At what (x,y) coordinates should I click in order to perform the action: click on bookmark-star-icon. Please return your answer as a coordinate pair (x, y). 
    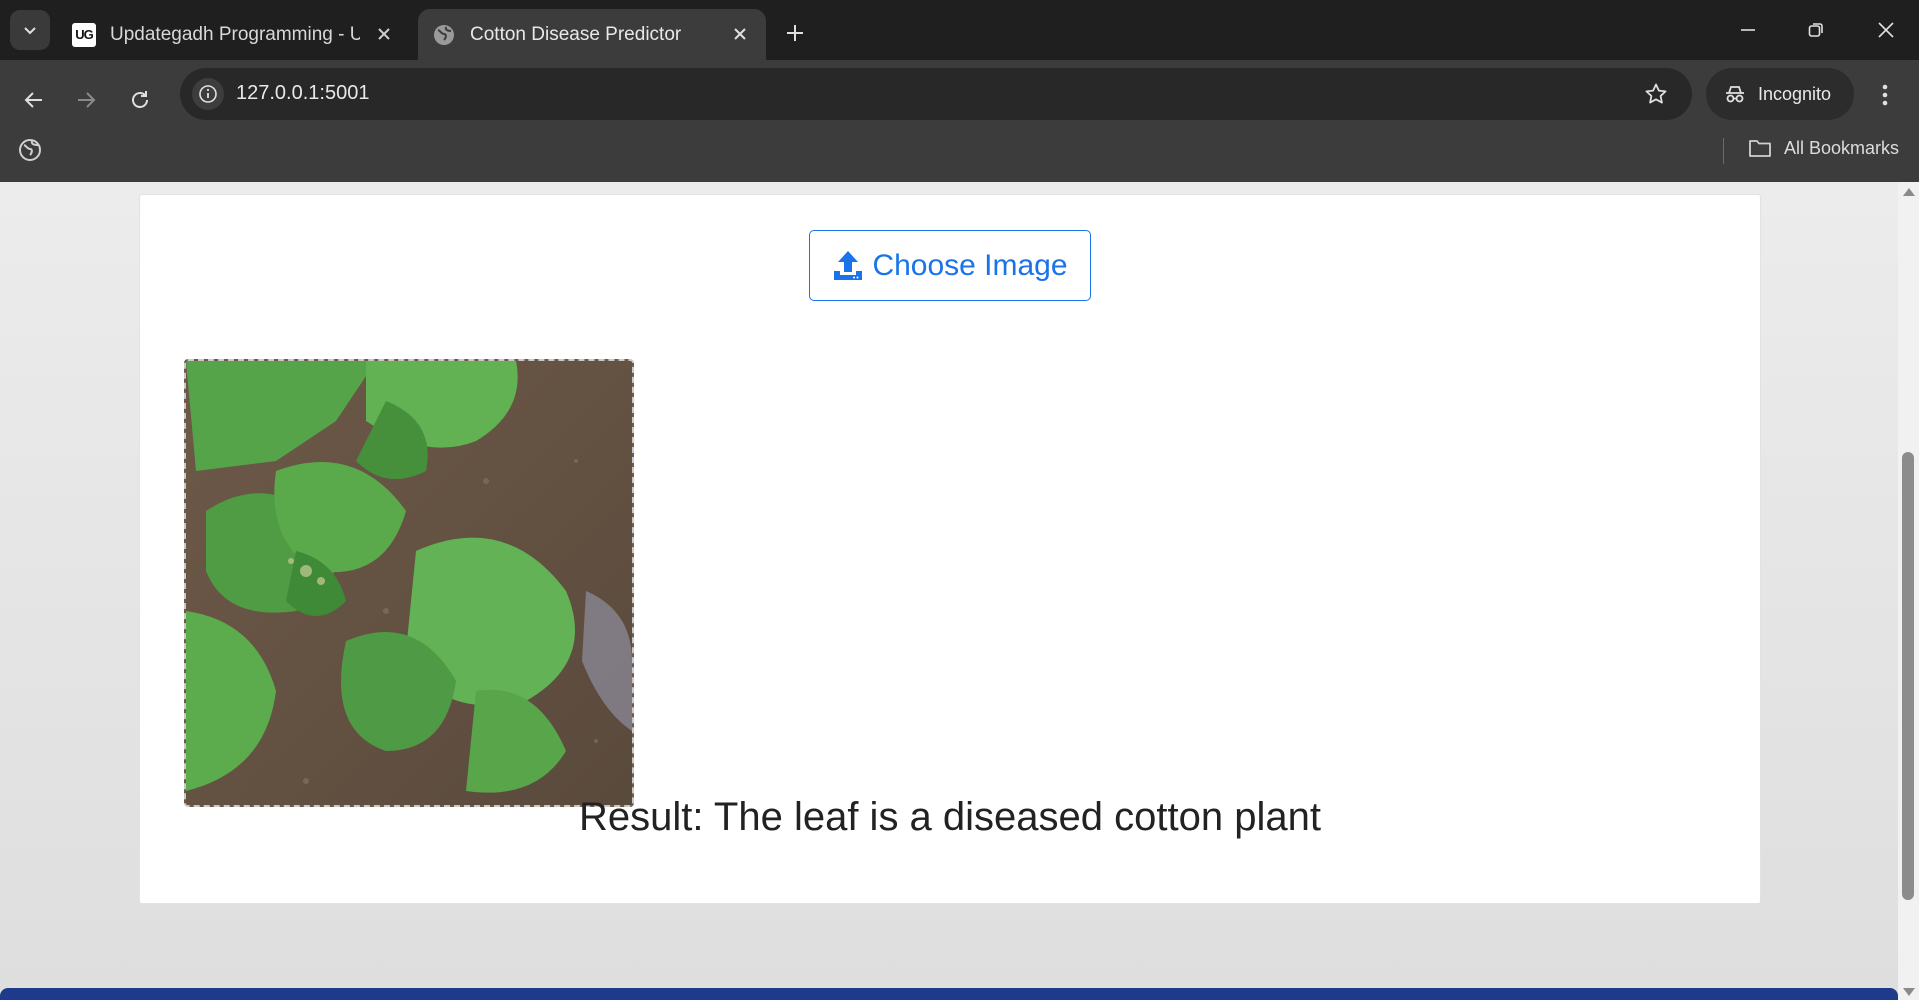
    Looking at the image, I should click on (1656, 94).